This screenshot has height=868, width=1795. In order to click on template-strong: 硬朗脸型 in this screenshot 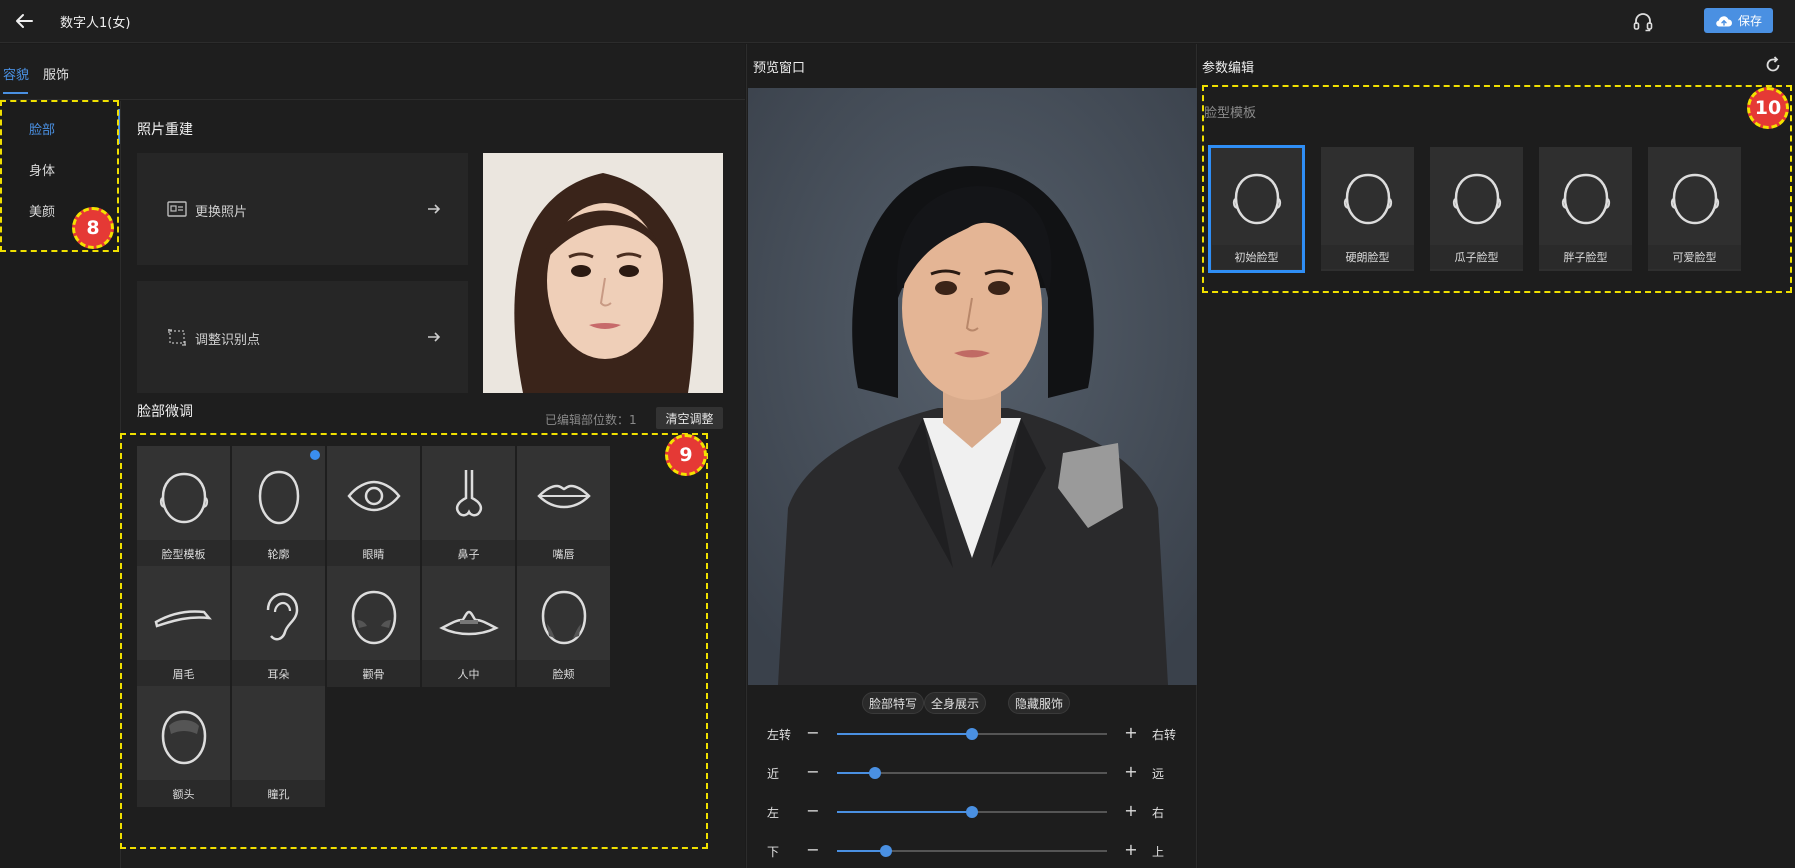, I will do `click(1367, 209)`.